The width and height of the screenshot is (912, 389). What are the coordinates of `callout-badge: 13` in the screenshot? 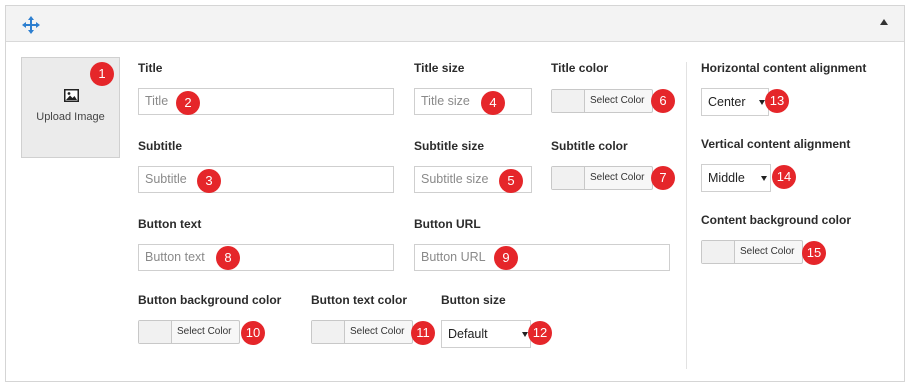 It's located at (777, 101).